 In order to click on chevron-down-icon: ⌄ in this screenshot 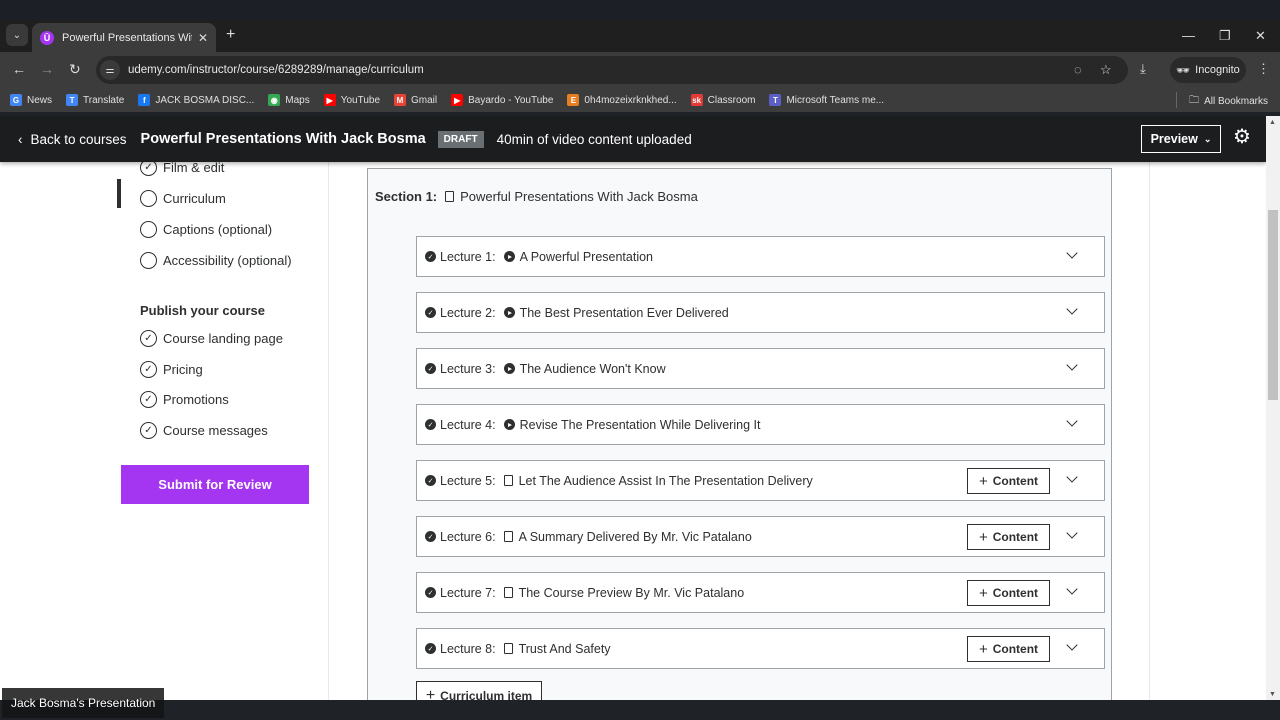, I will do `click(1207, 138)`.